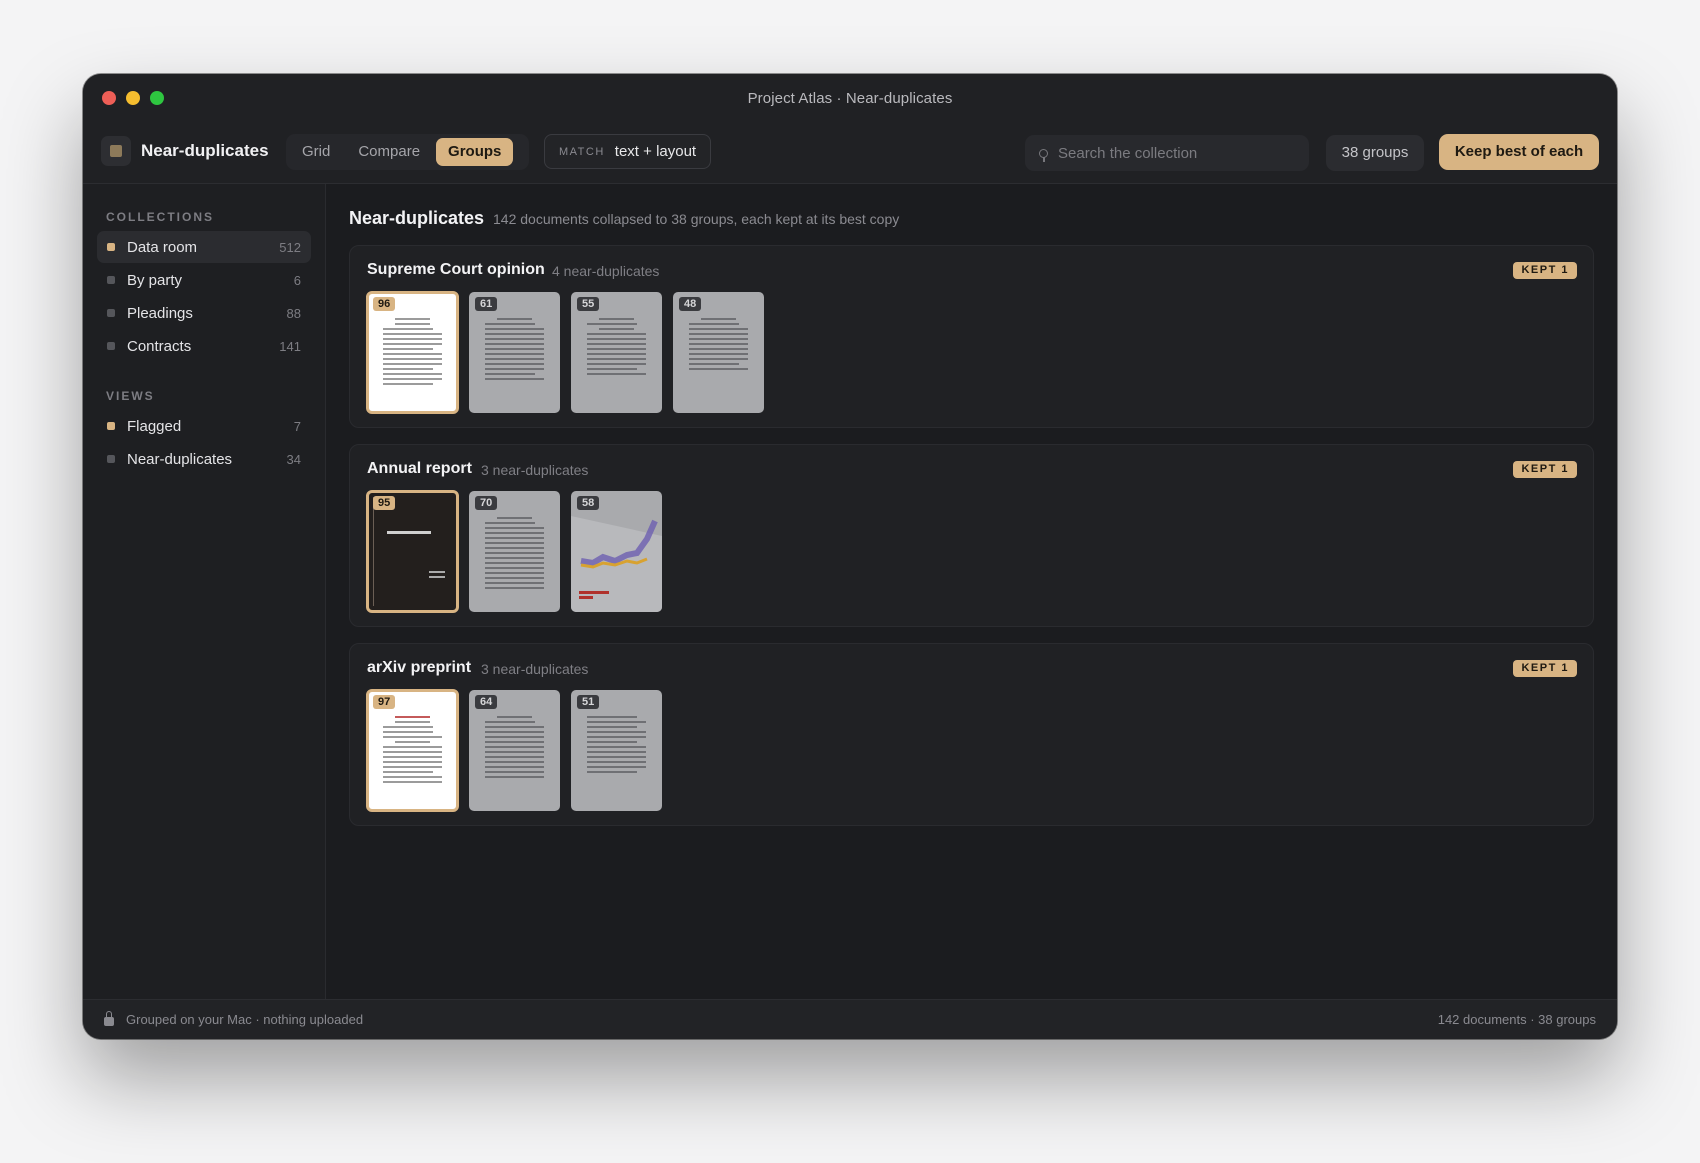 This screenshot has width=1700, height=1163. I want to click on group-title: Annual report, so click(419, 468).